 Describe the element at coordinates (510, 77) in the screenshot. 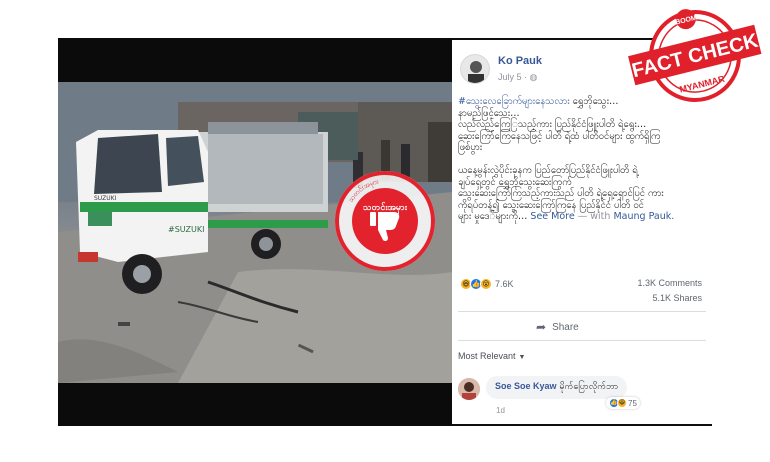

I see `post-date: July 5` at that location.